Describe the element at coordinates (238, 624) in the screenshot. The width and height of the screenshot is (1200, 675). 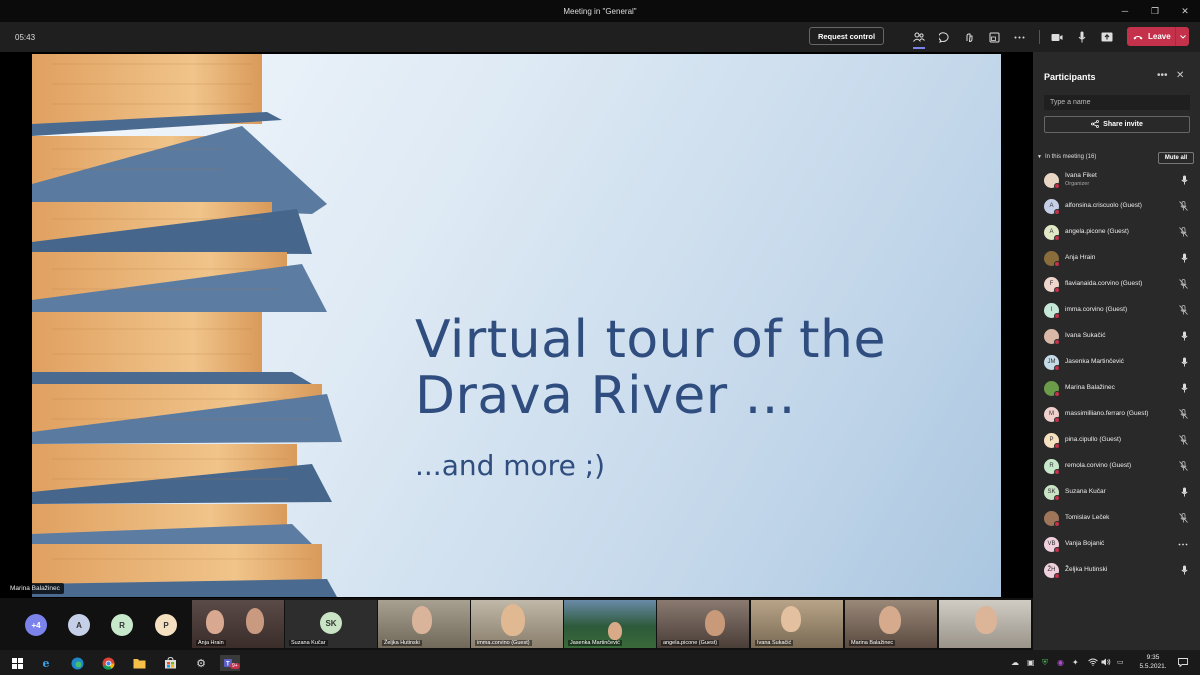
I see `video-tile: Anja Hrain` at that location.